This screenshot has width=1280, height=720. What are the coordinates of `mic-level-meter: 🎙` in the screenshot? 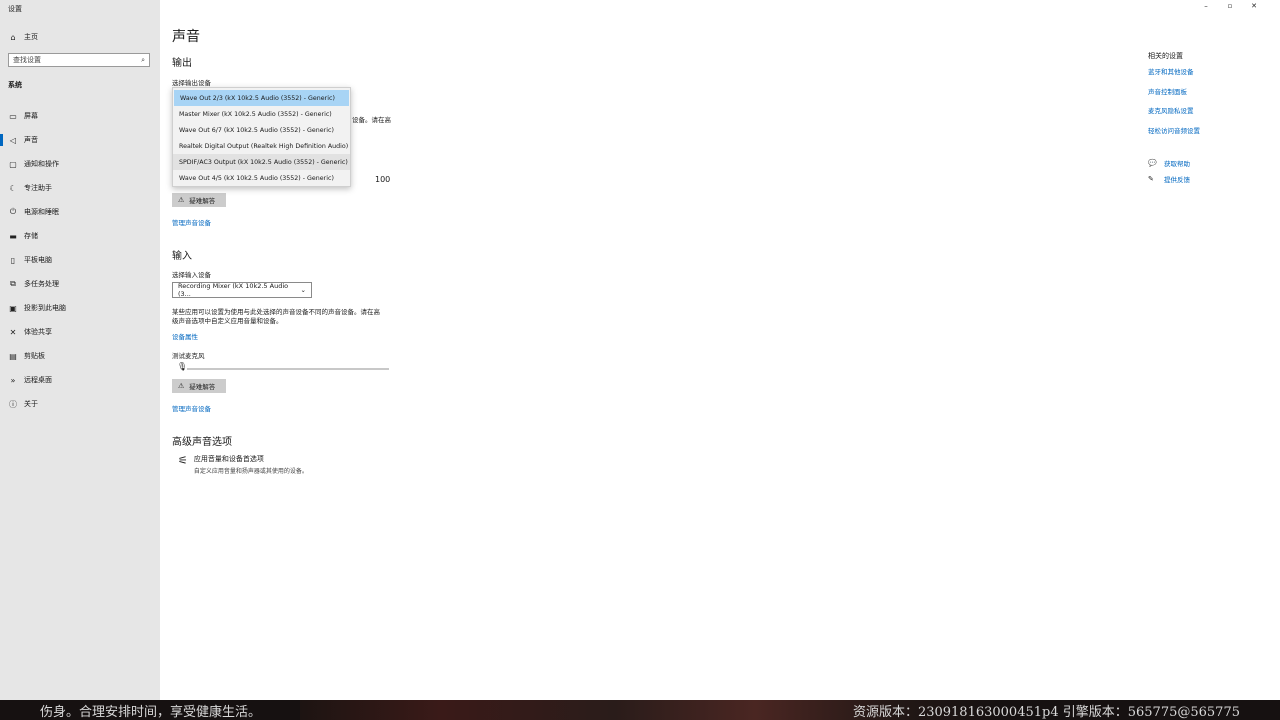 It's located at (283, 368).